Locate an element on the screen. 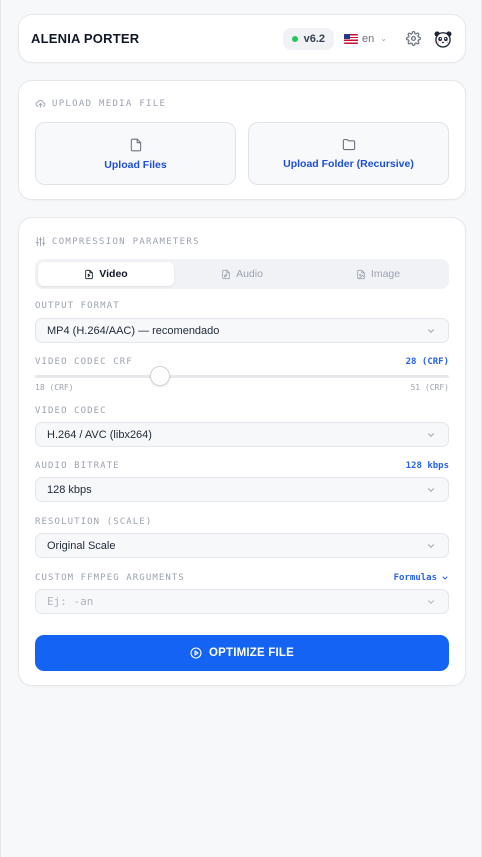 The height and width of the screenshot is (857, 482). upload-files-label: Upload Files is located at coordinates (135, 164).